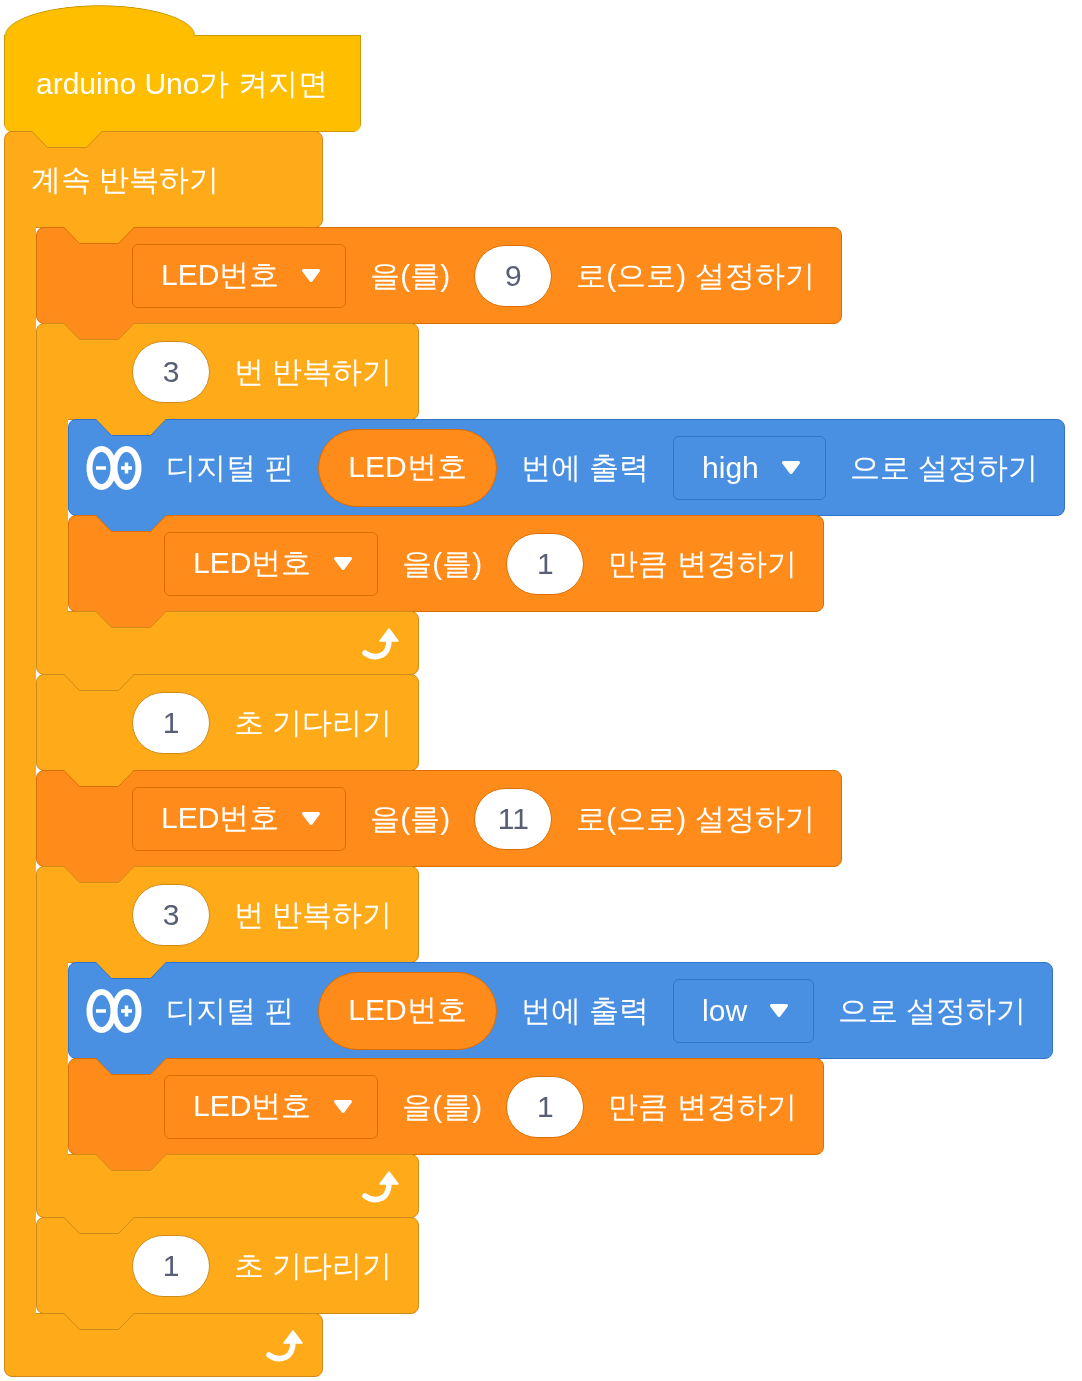 The width and height of the screenshot is (1082, 1381). What do you see at coordinates (749, 467) in the screenshot?
I see `dropdown: high` at bounding box center [749, 467].